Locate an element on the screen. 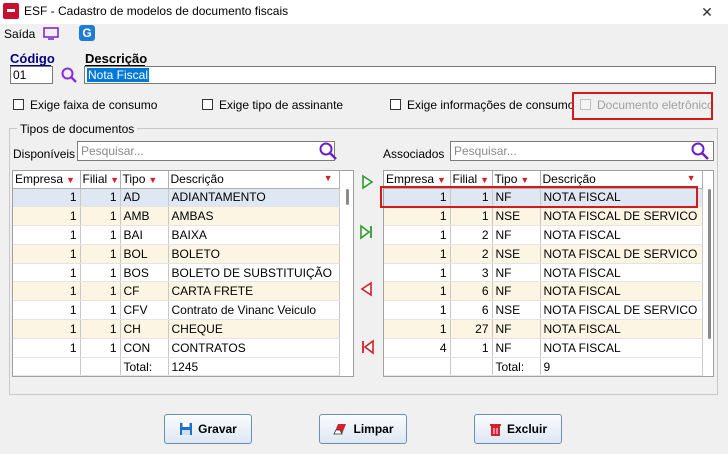  table-row: 1 1 BAI BAIXA is located at coordinates (176, 235).